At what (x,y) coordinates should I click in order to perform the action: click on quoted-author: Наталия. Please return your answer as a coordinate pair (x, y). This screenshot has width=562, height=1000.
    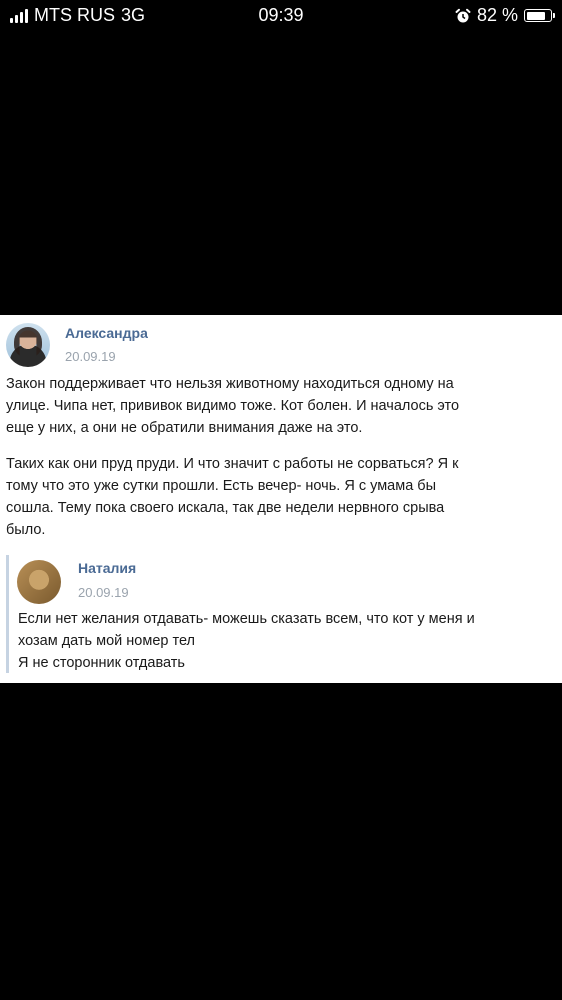
    Looking at the image, I should click on (107, 568).